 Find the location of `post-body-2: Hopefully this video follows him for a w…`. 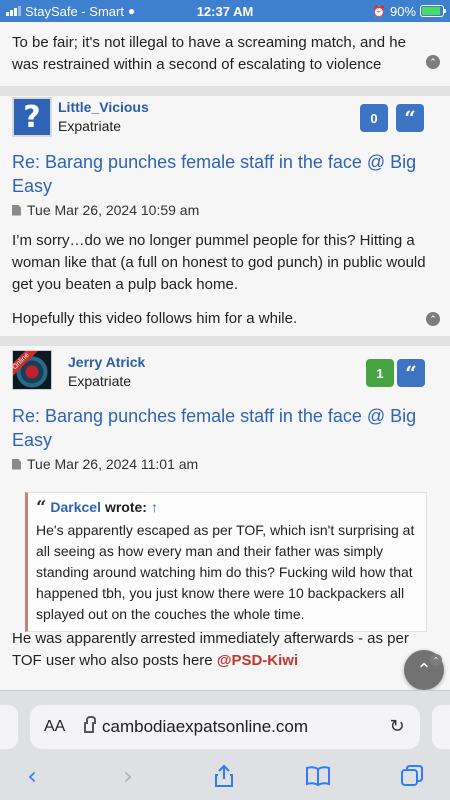

post-body-2: Hopefully this video follows him for a w… is located at coordinates (155, 318).